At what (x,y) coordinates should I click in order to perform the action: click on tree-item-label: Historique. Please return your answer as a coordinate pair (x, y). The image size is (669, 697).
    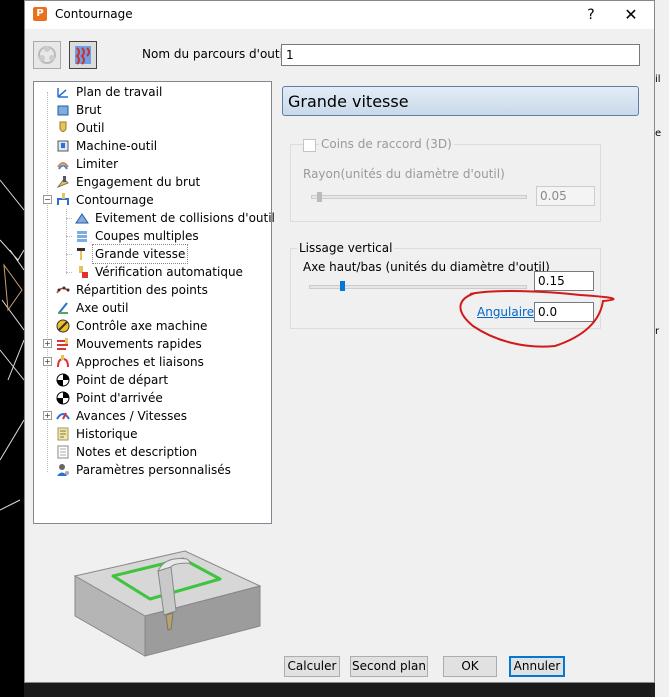
    Looking at the image, I should click on (107, 434).